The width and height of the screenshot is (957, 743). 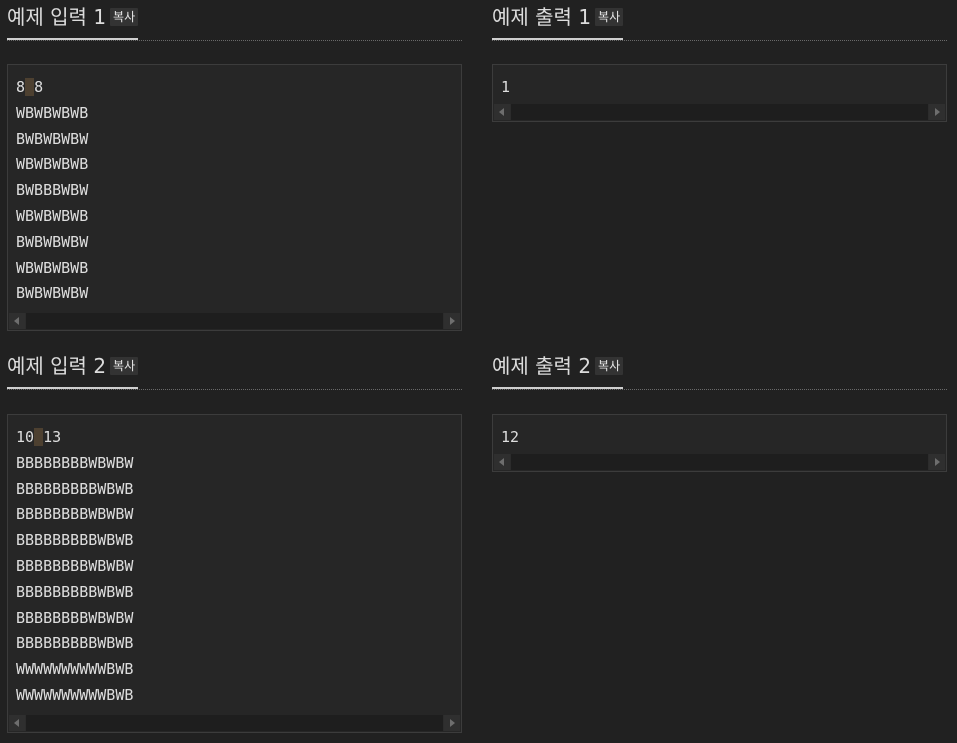 I want to click on sample-output-2-text: 12, so click(x=719, y=436).